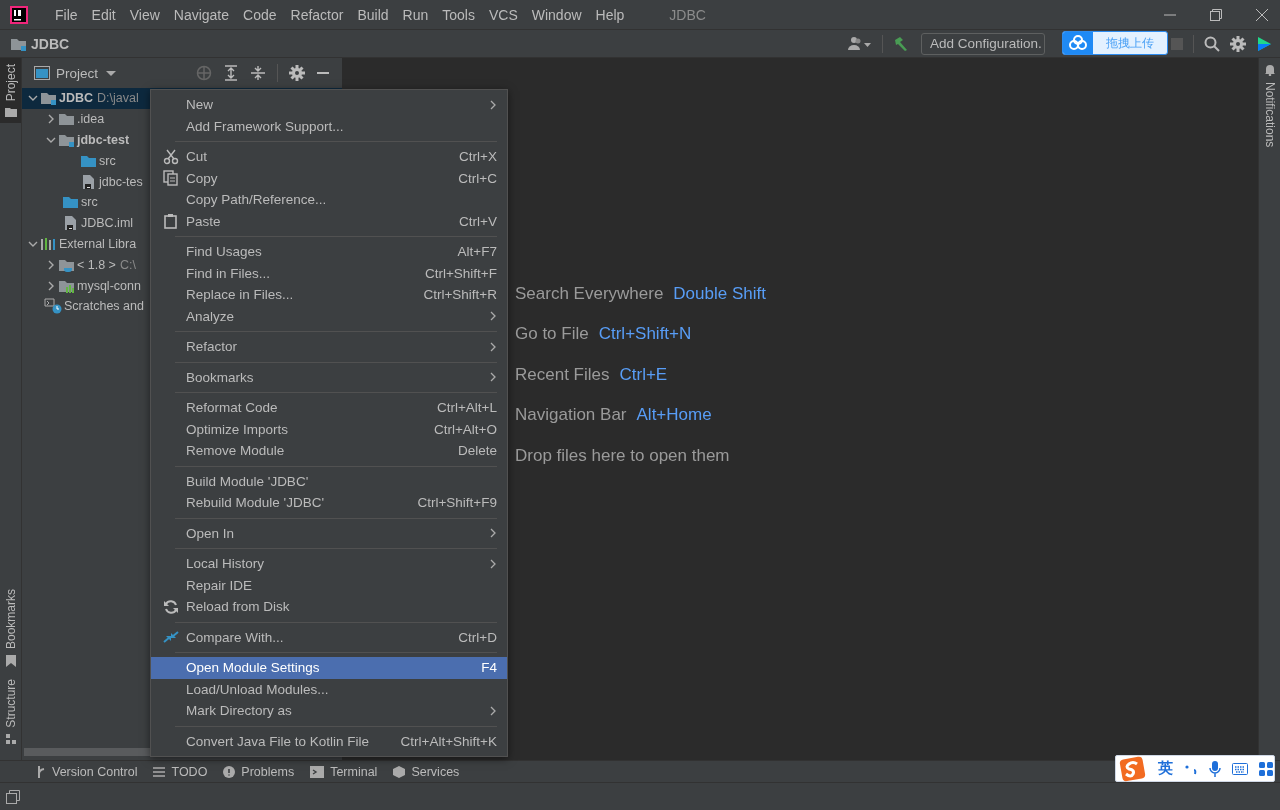  I want to click on hint-text: Search Everywhere, so click(589, 294).